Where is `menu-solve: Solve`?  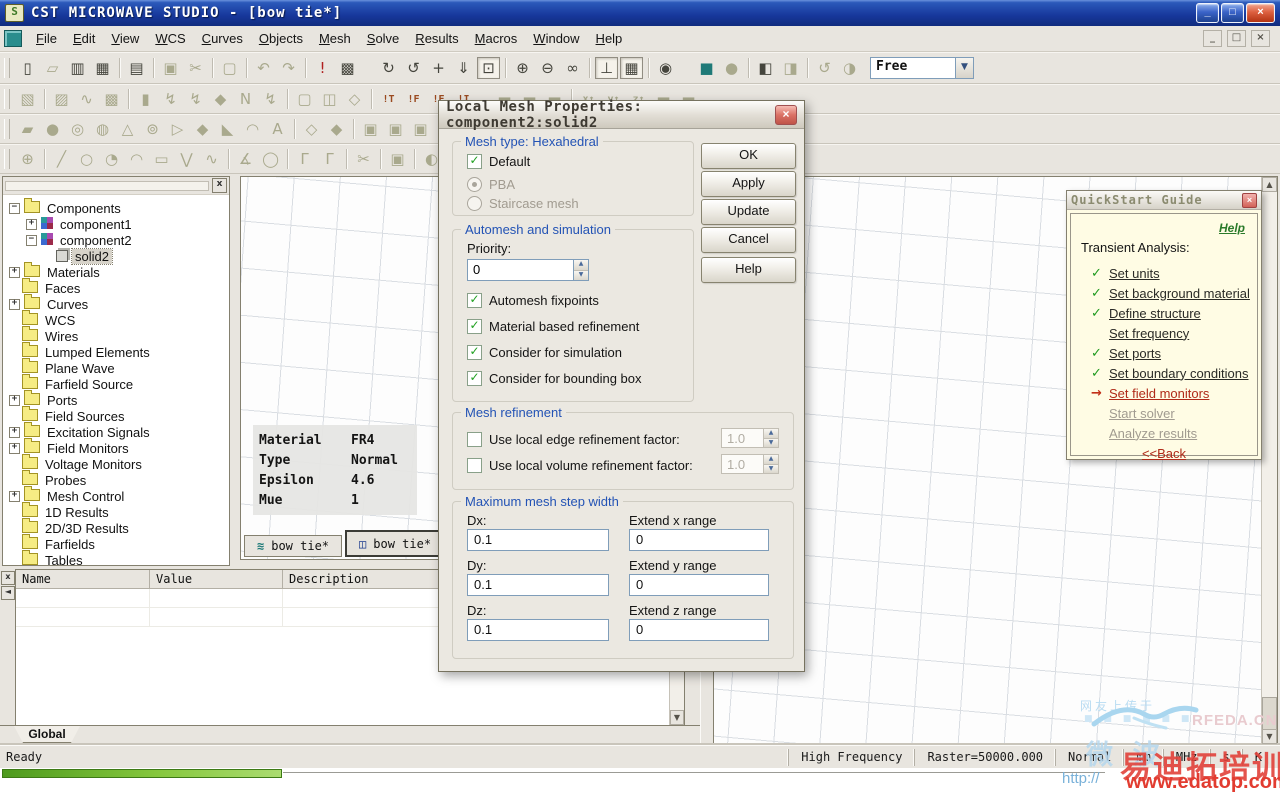
menu-solve: Solve is located at coordinates (383, 38).